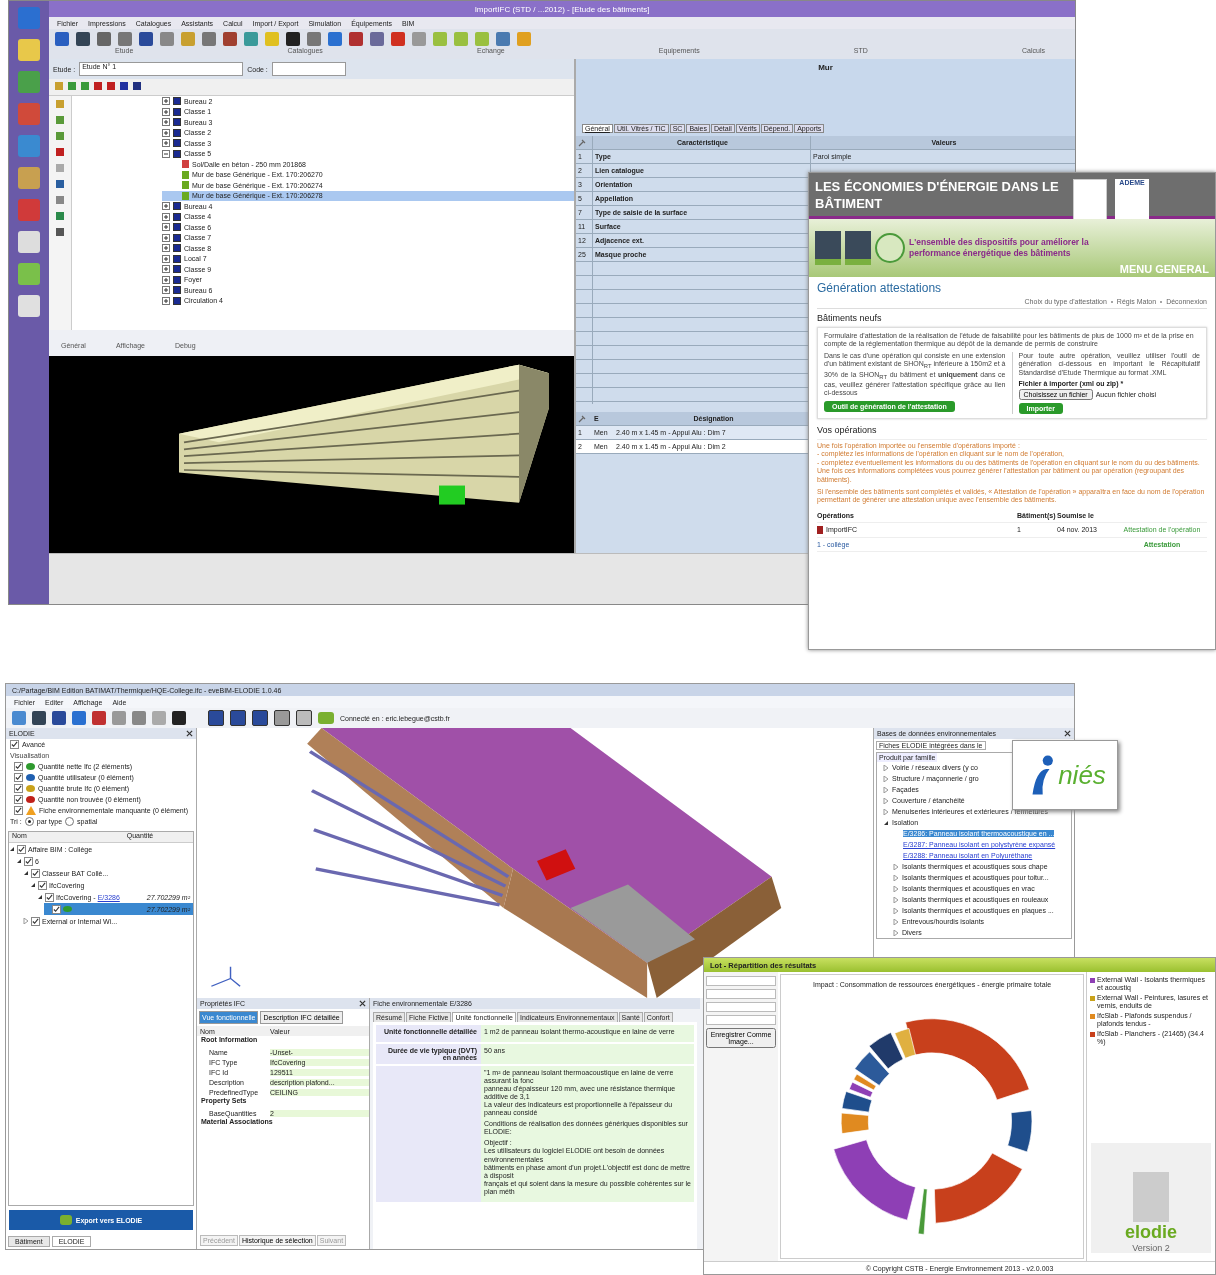  I want to click on slab-icon, so click(185, 164).